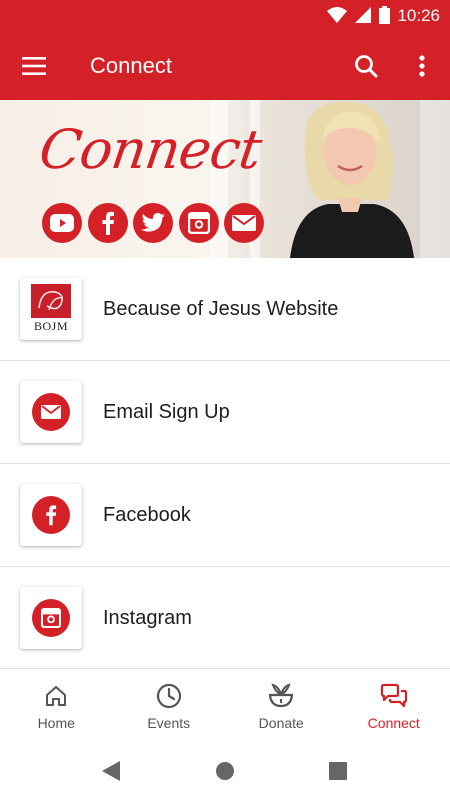 Image resolution: width=450 pixels, height=800 pixels. What do you see at coordinates (111, 771) in the screenshot?
I see `back-icon` at bounding box center [111, 771].